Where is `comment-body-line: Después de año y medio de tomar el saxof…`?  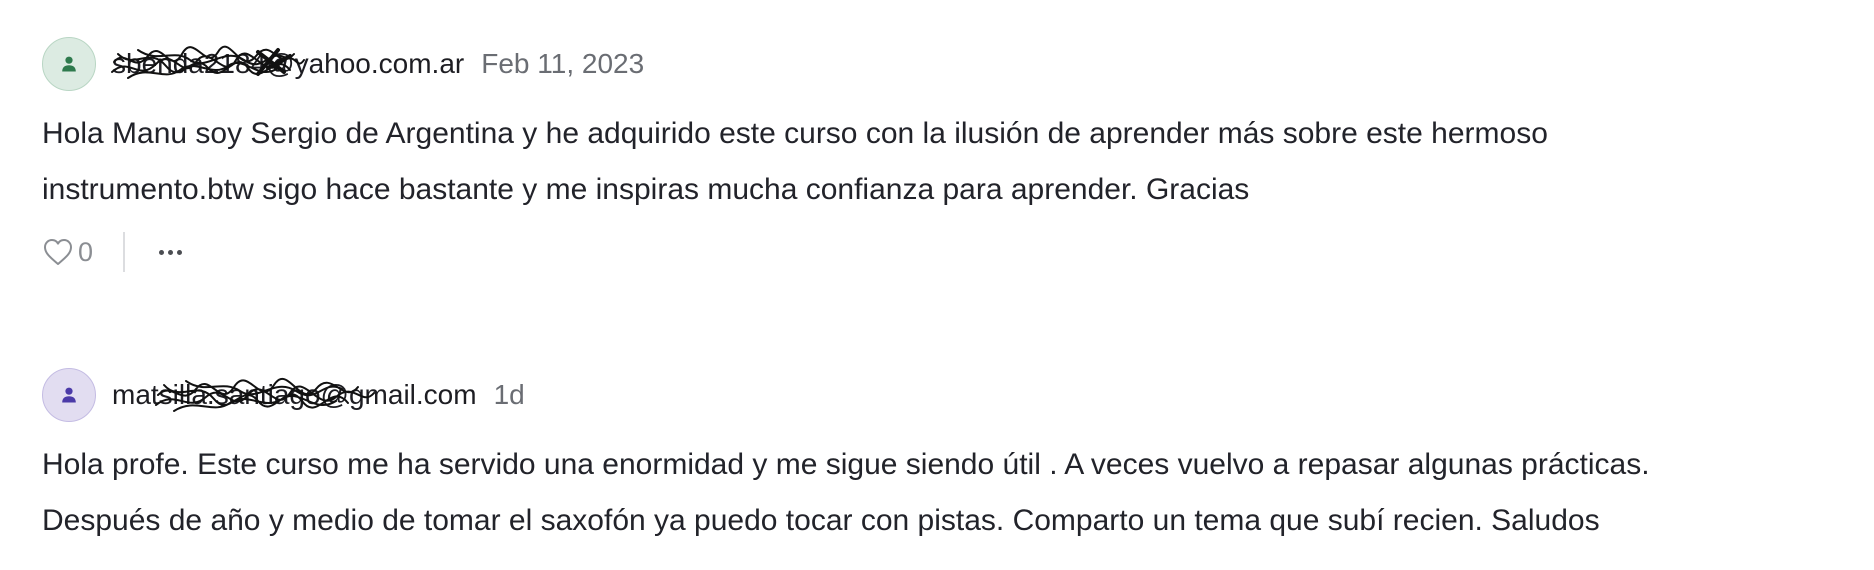 comment-body-line: Después de año y medio de tomar el saxof… is located at coordinates (821, 520).